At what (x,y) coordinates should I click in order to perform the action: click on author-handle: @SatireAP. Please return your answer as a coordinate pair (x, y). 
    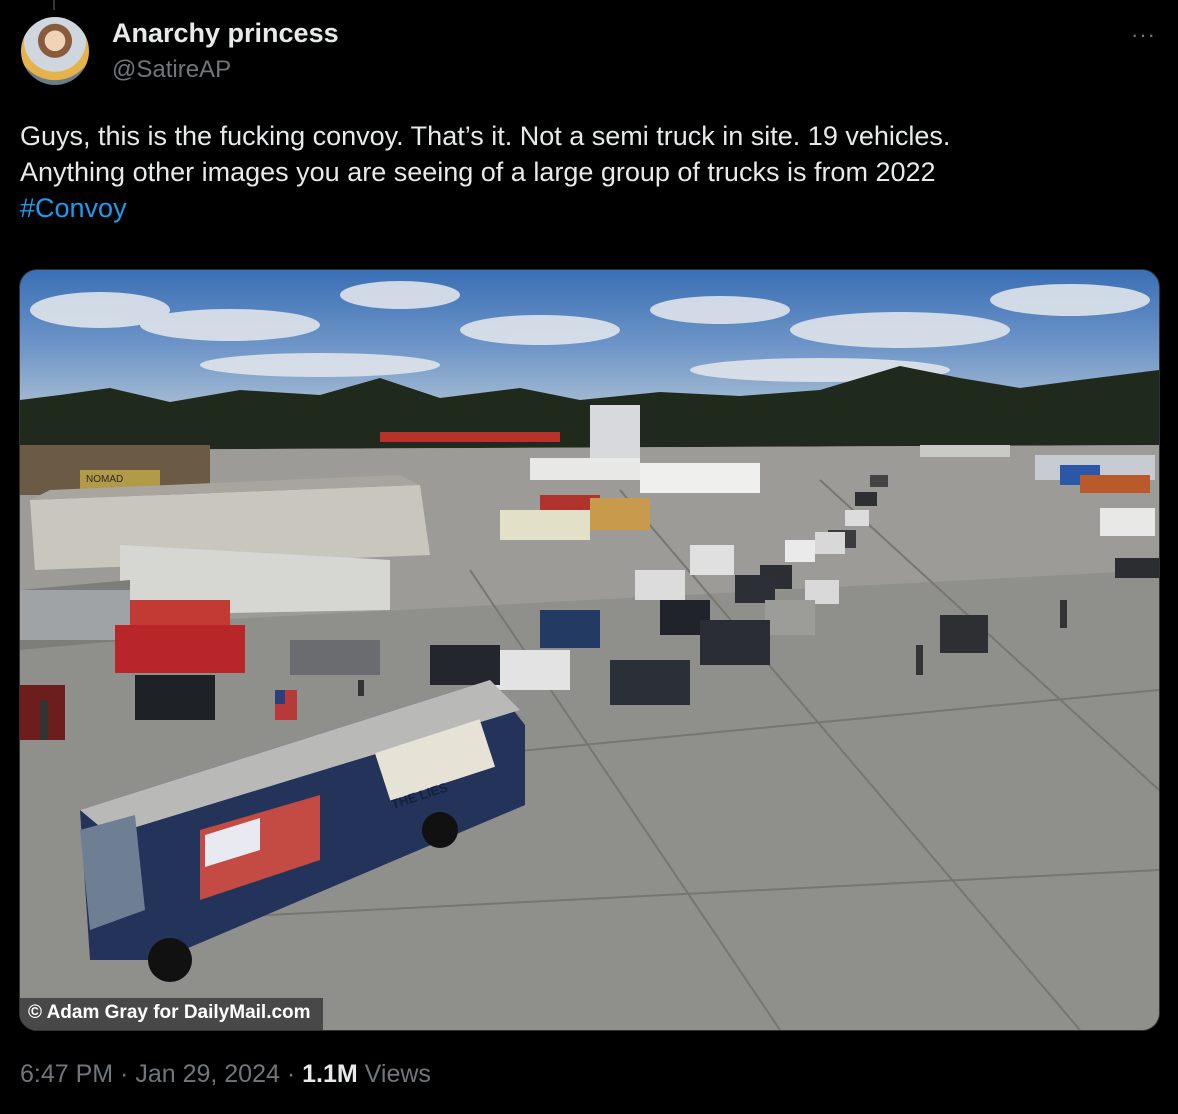
    Looking at the image, I should click on (171, 70).